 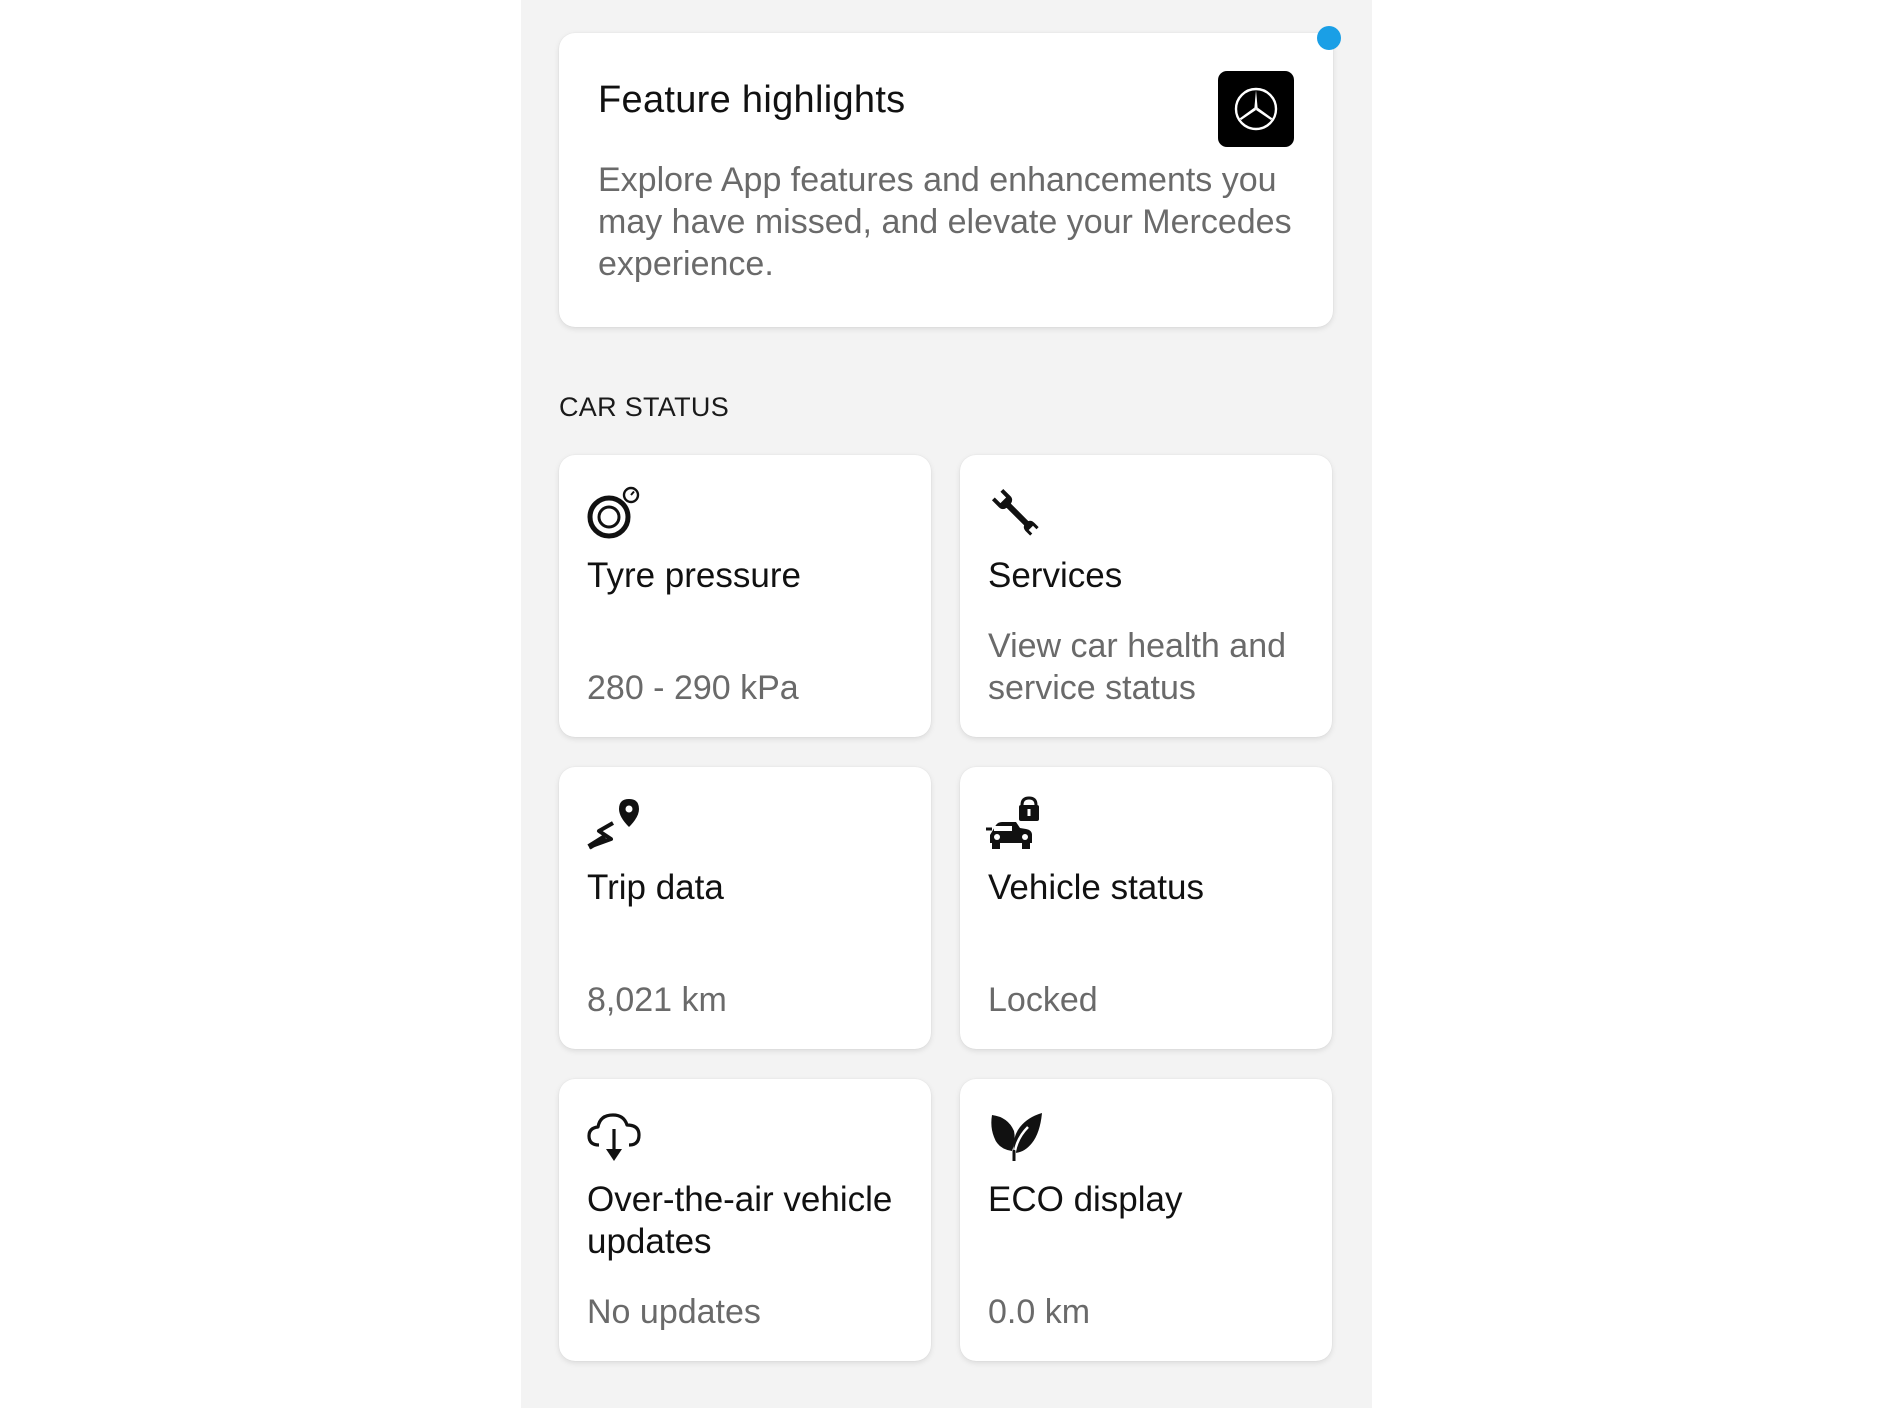 What do you see at coordinates (615, 825) in the screenshot?
I see `route-pin-icon` at bounding box center [615, 825].